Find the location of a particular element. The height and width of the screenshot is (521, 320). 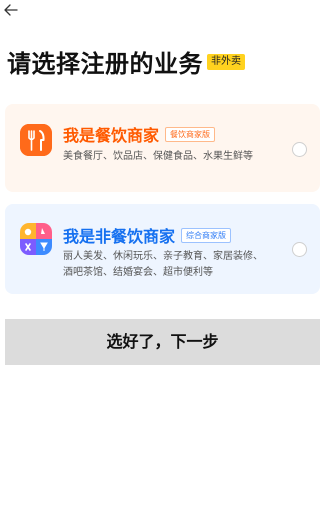

option-description: 美食餐厅、饮品店、保健食品、水果生鲜等 is located at coordinates (158, 156).